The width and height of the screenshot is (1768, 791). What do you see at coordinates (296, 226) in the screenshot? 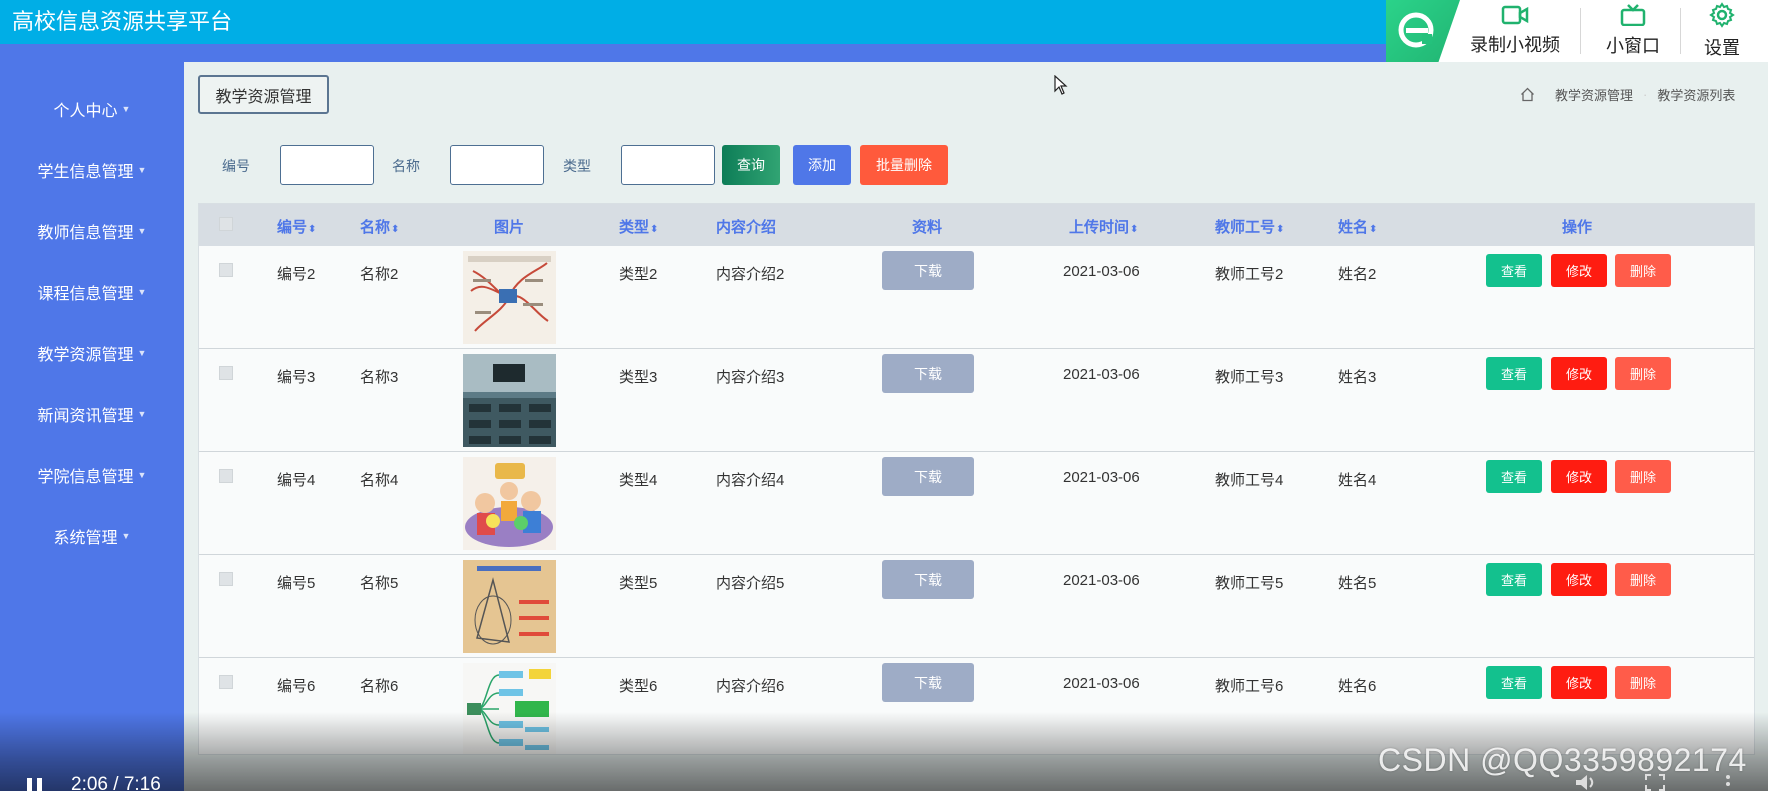
I see `column-header-id: 编号⬍` at bounding box center [296, 226].